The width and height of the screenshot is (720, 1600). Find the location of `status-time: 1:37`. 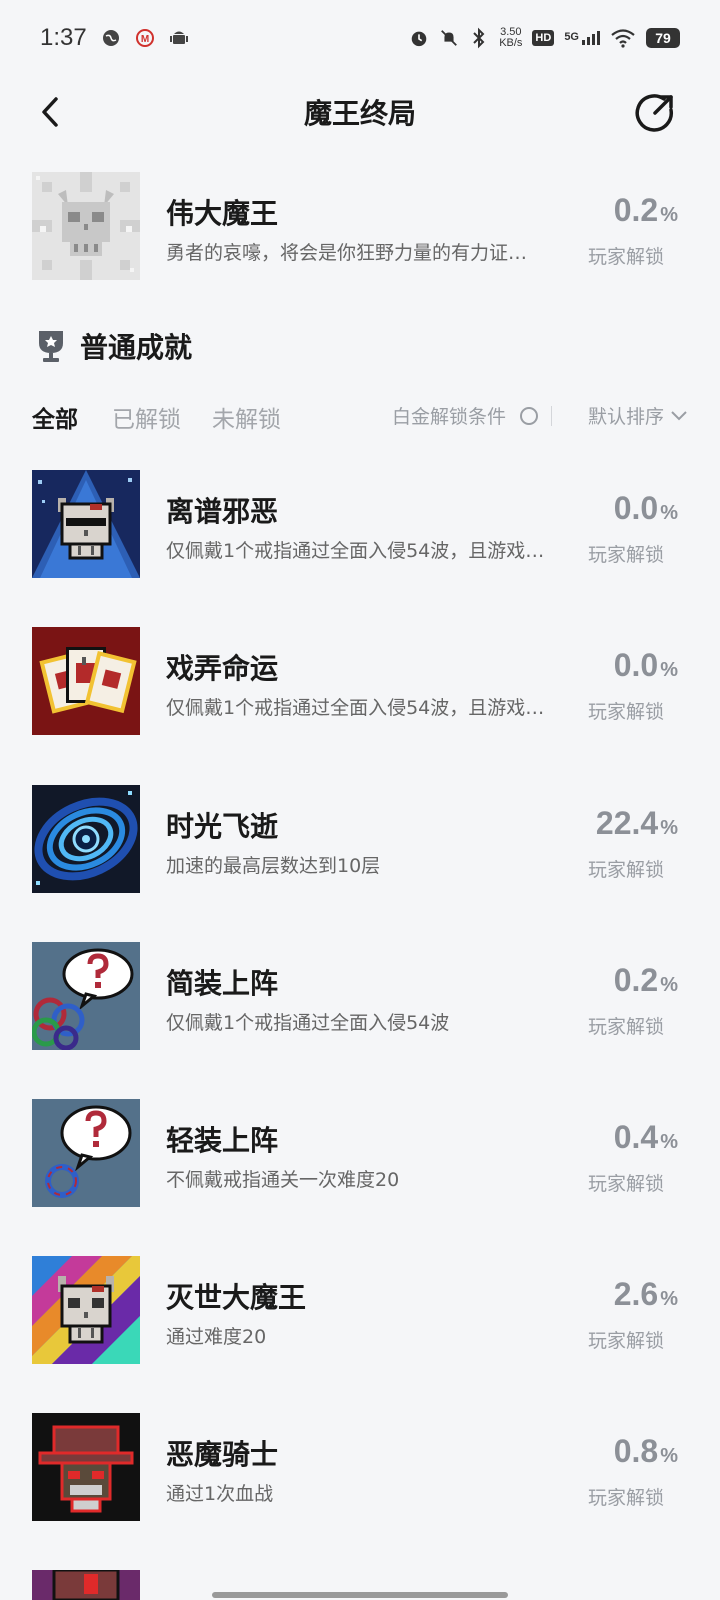

status-time: 1:37 is located at coordinates (63, 37).